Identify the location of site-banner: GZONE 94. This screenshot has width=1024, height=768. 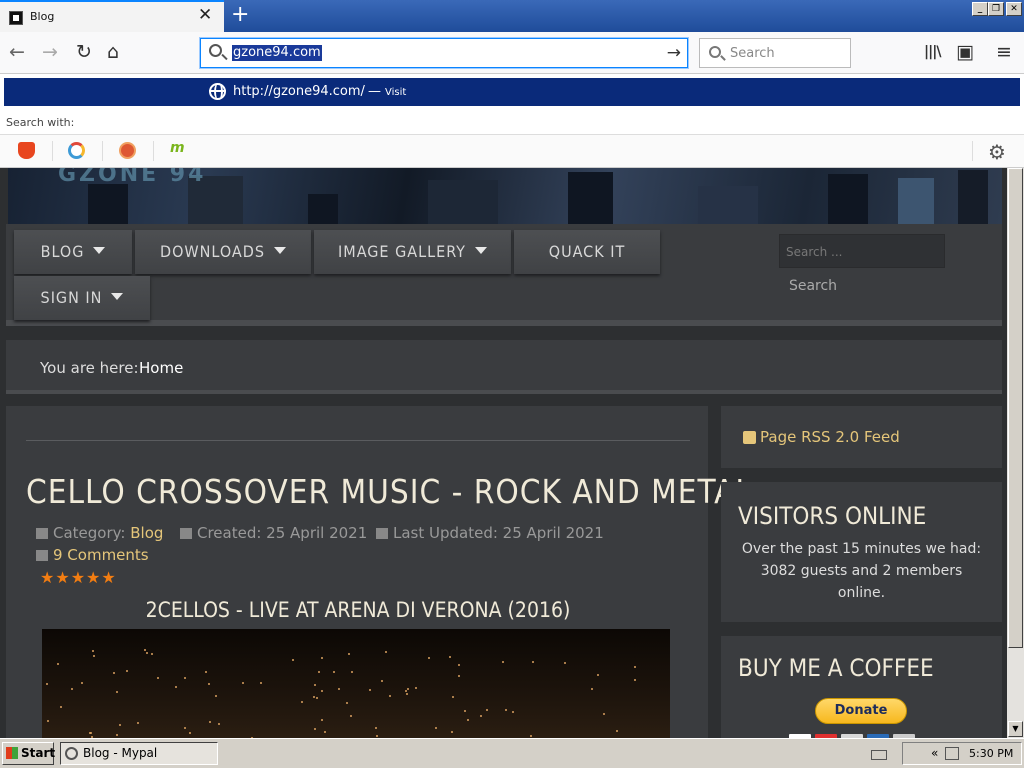
(505, 196).